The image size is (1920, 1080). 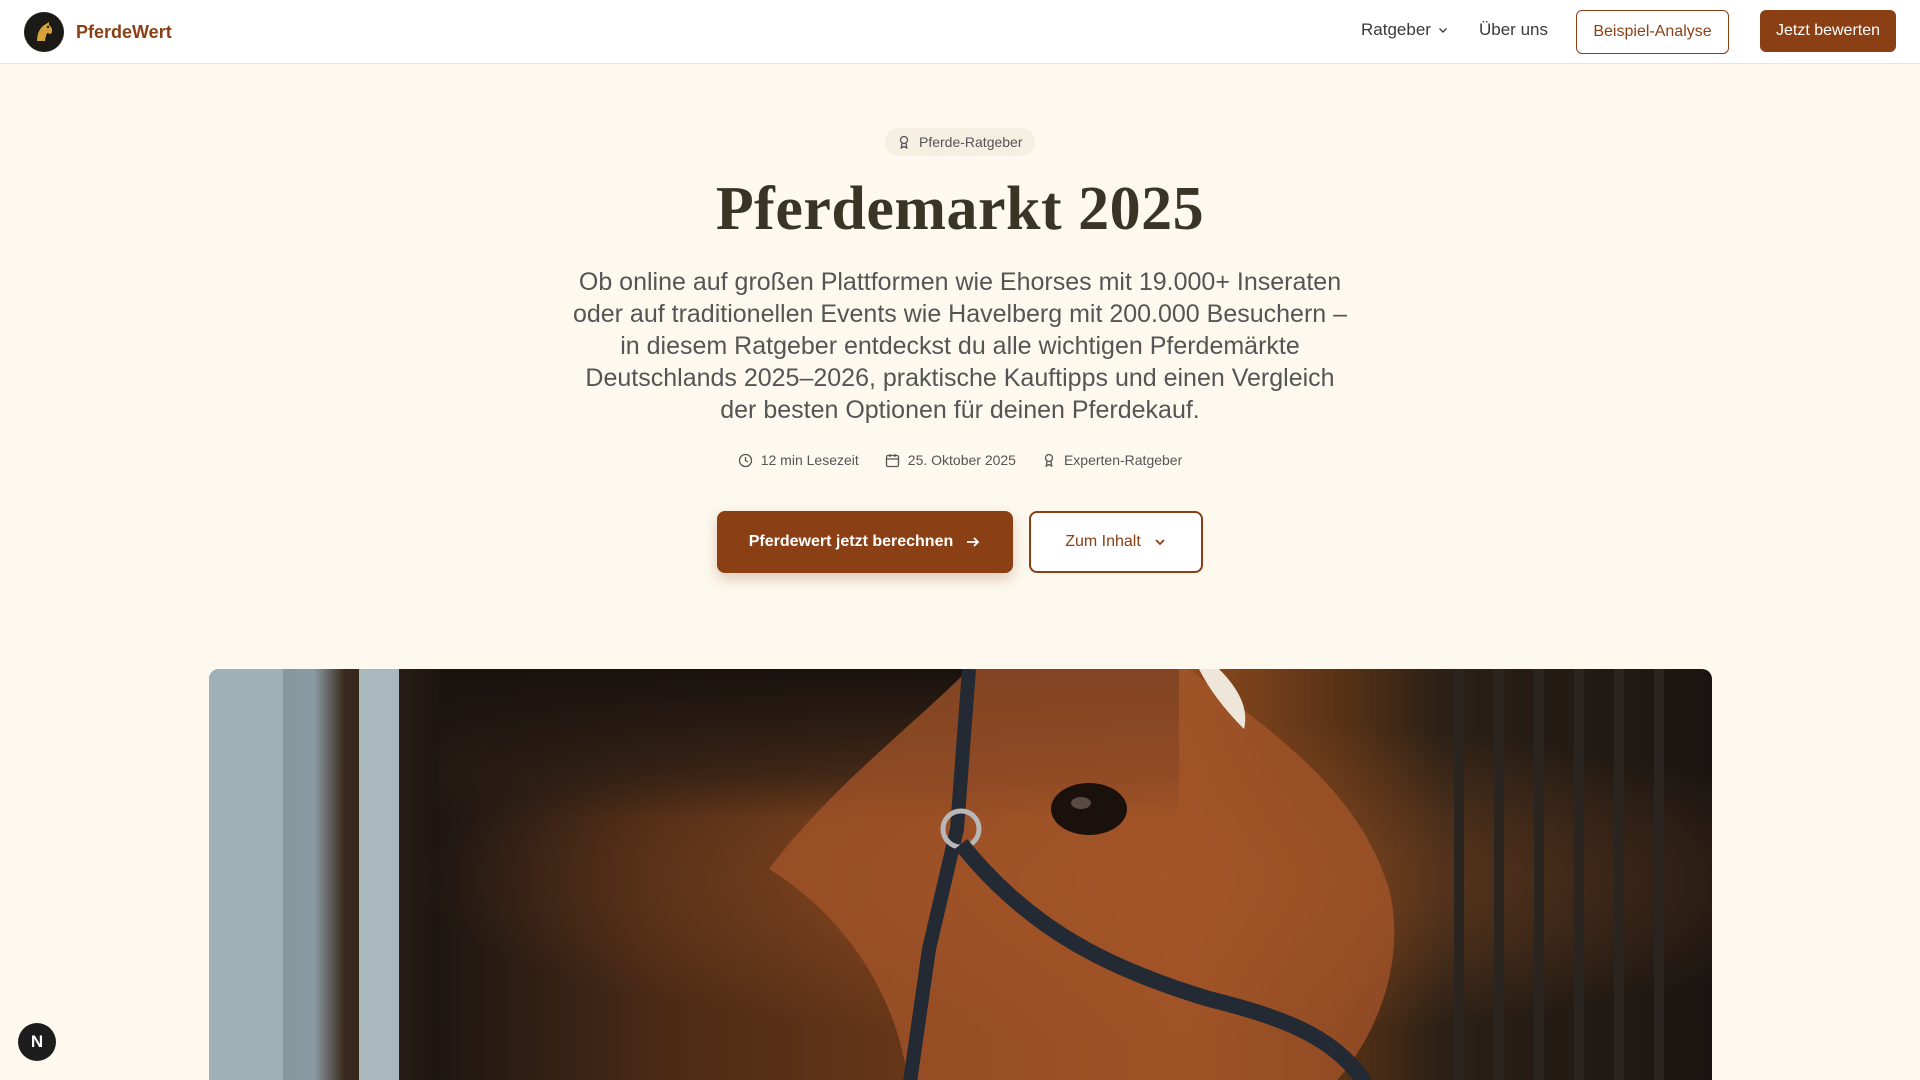 What do you see at coordinates (809, 460) in the screenshot?
I see `reading-time-label: 12 min Lesezeit` at bounding box center [809, 460].